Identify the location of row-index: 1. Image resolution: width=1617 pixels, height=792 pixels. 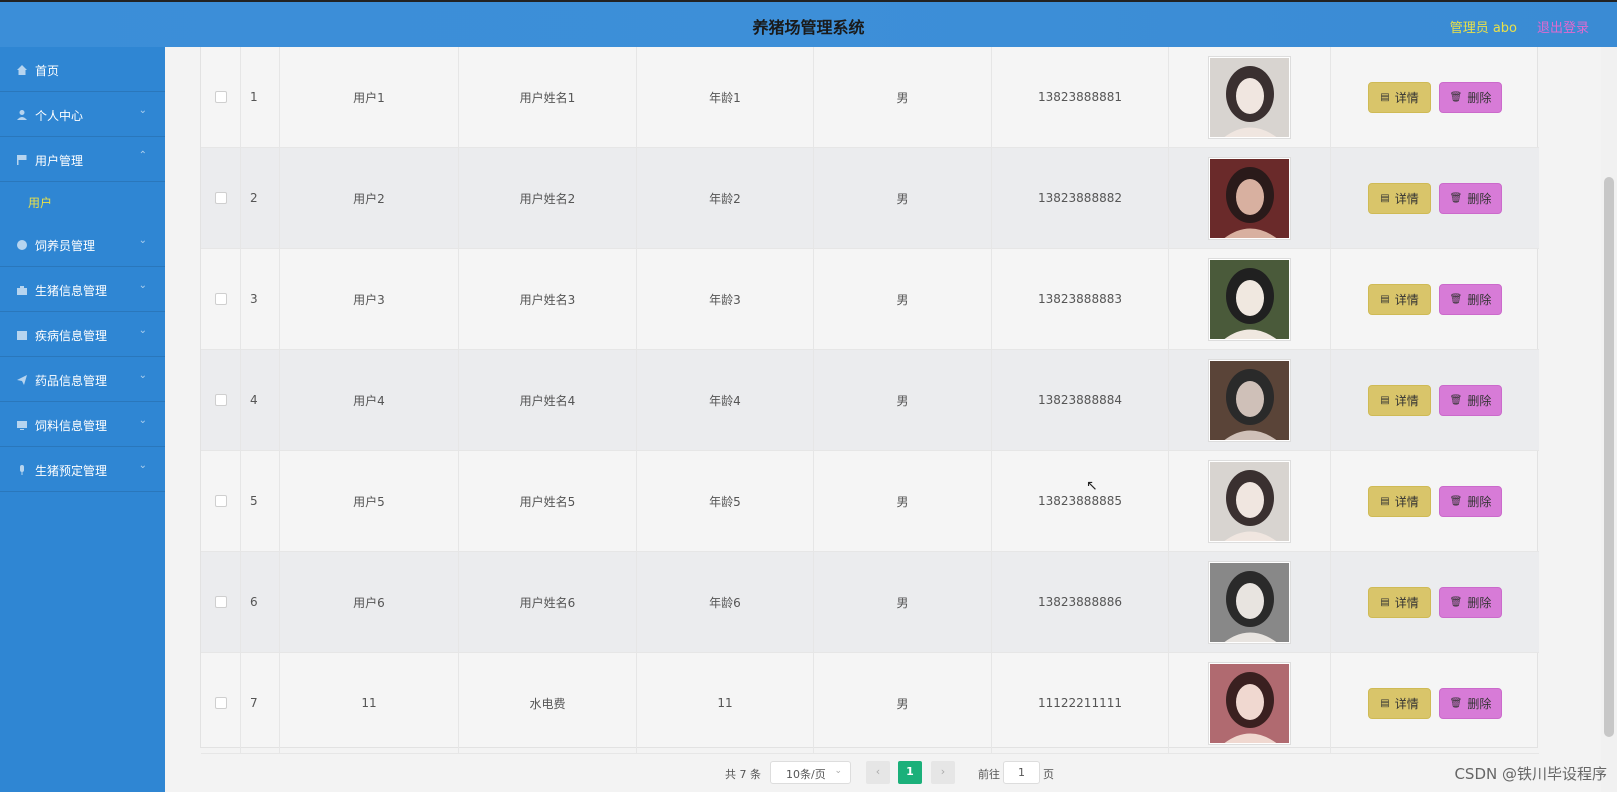
(260, 97).